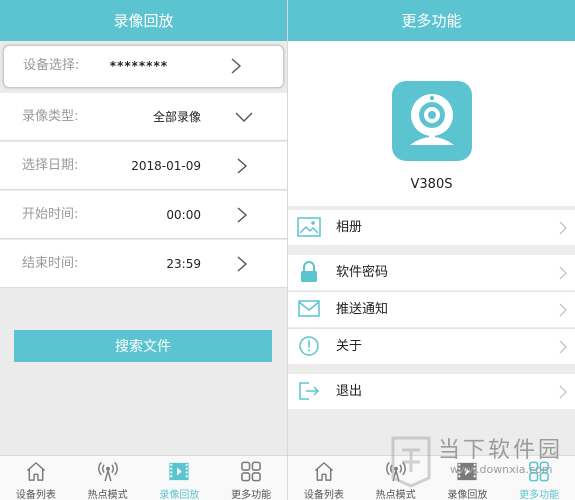 This screenshot has height=500, width=575. Describe the element at coordinates (251, 495) in the screenshot. I see `nav-more-functions-label: 更多功能` at that location.